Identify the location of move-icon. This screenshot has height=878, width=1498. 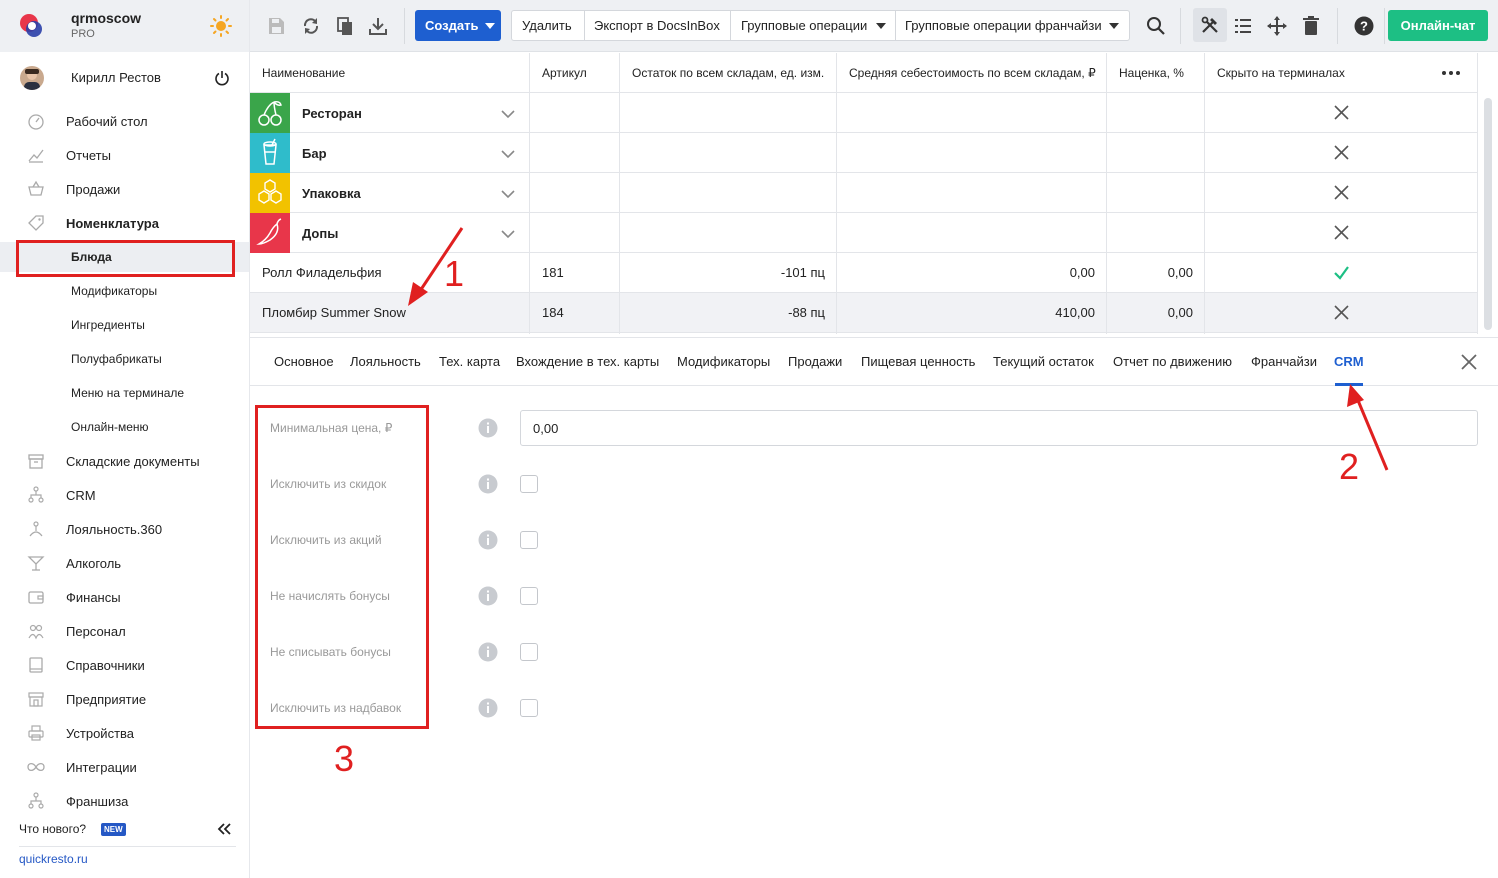
(1277, 26).